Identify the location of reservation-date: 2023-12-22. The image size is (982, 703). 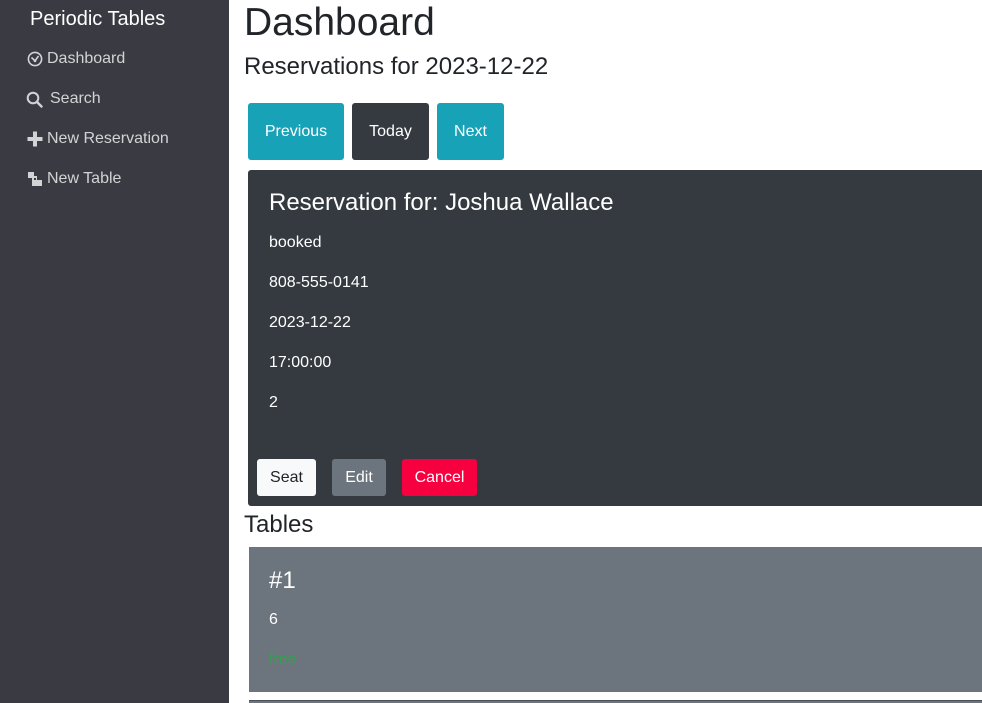
(310, 322).